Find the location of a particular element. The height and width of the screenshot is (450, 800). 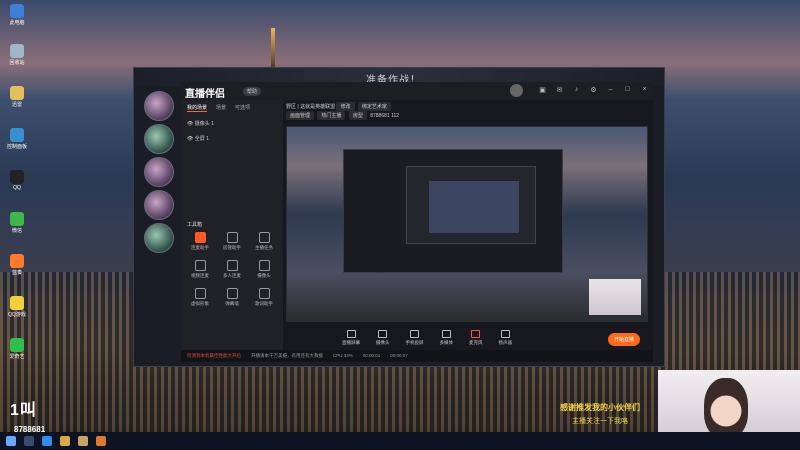

tool-item: 歌词助手 is located at coordinates (264, 297).